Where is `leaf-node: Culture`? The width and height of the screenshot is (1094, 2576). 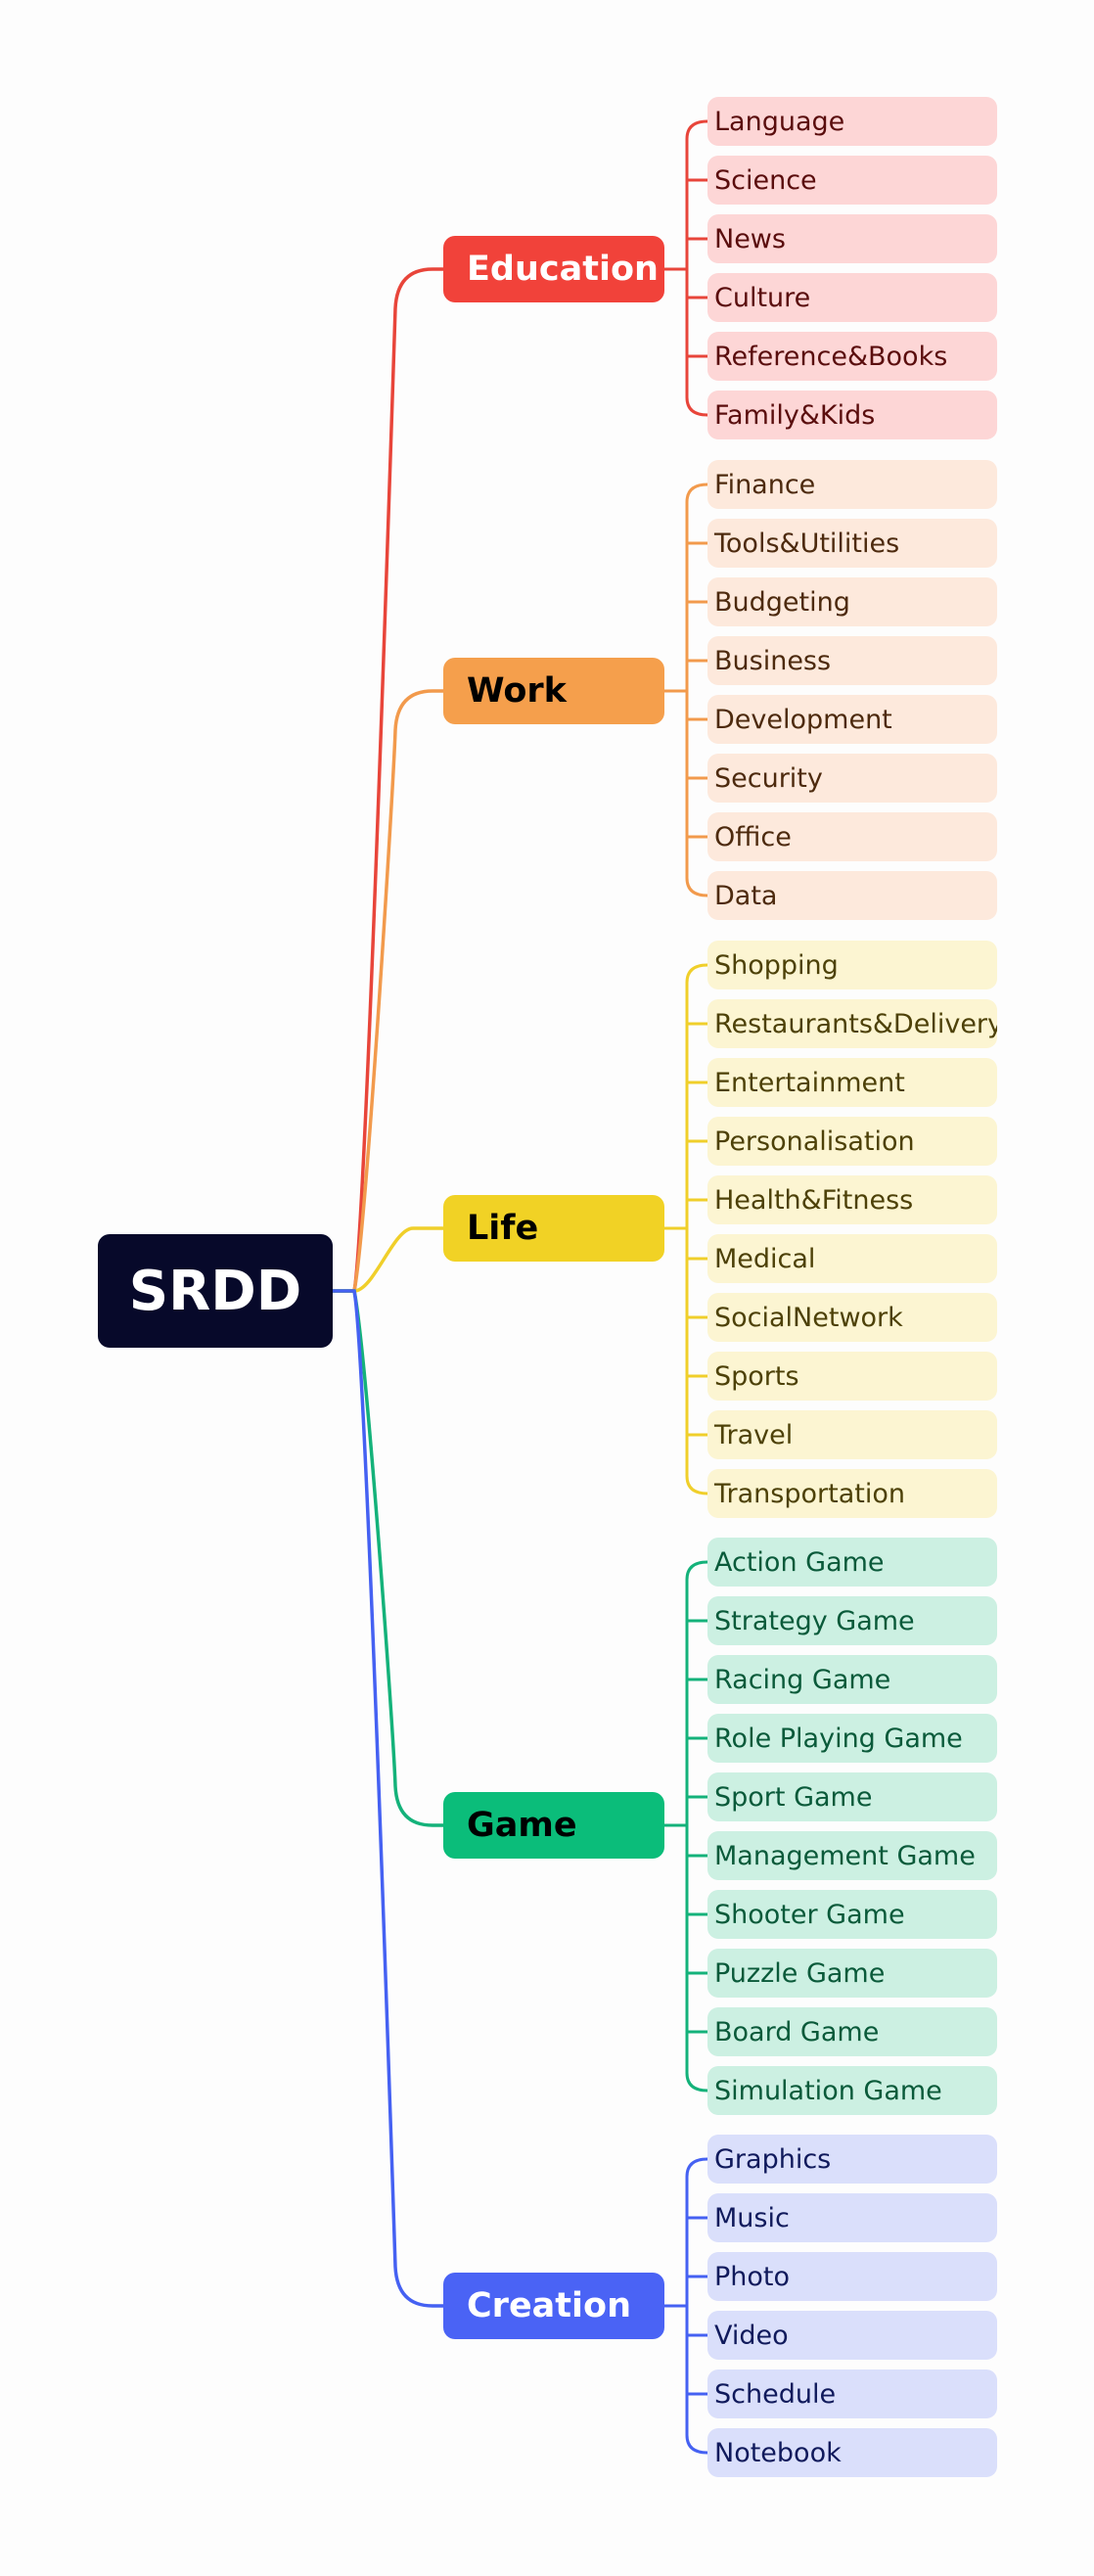 leaf-node: Culture is located at coordinates (852, 298).